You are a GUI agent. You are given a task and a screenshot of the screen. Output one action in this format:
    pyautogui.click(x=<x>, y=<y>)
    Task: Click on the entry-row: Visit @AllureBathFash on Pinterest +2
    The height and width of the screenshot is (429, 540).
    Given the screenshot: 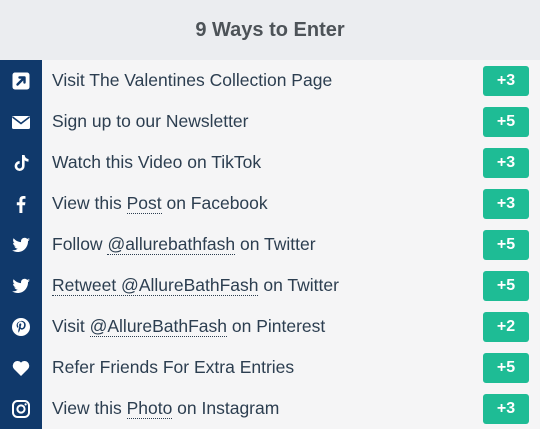 What is the action you would take?
    pyautogui.click(x=270, y=326)
    